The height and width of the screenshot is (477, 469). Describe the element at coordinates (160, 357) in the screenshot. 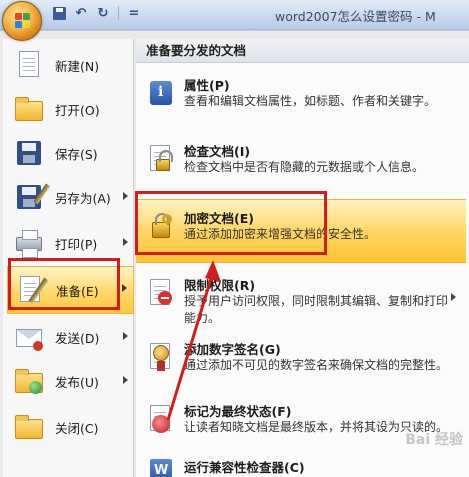

I see `digital-signature-icon` at that location.